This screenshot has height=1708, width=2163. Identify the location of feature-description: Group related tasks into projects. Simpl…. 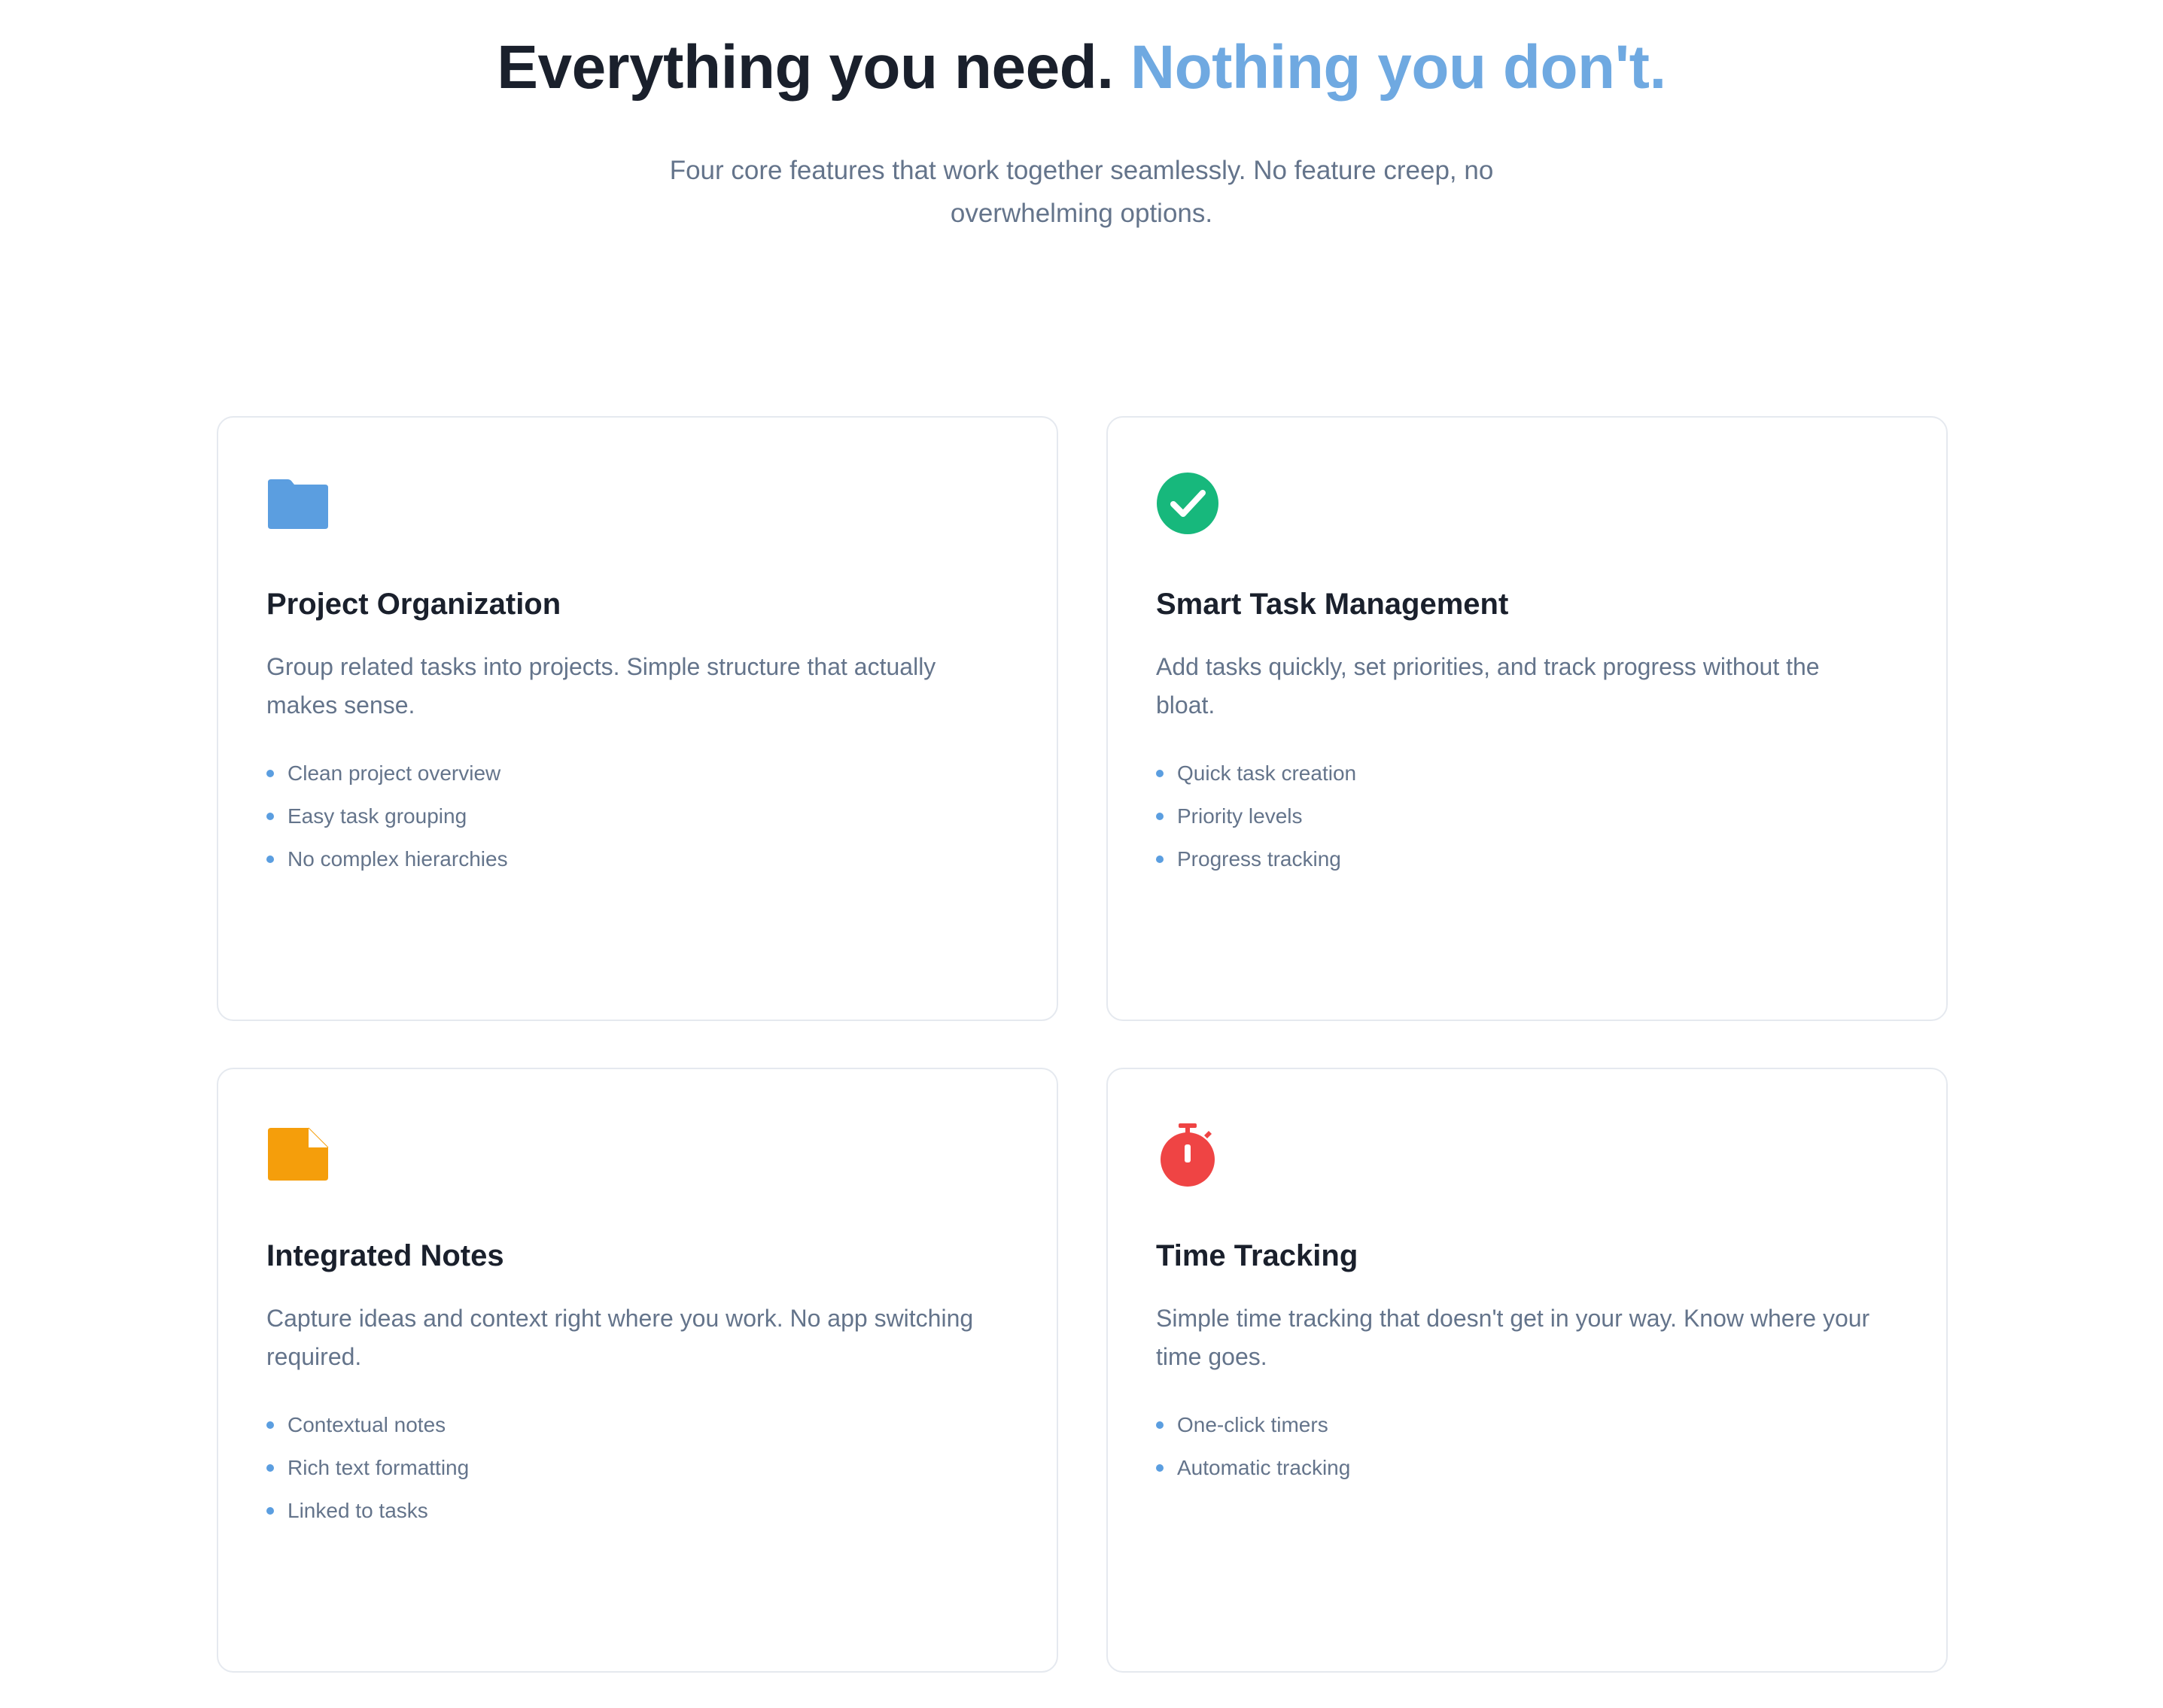
(601, 686).